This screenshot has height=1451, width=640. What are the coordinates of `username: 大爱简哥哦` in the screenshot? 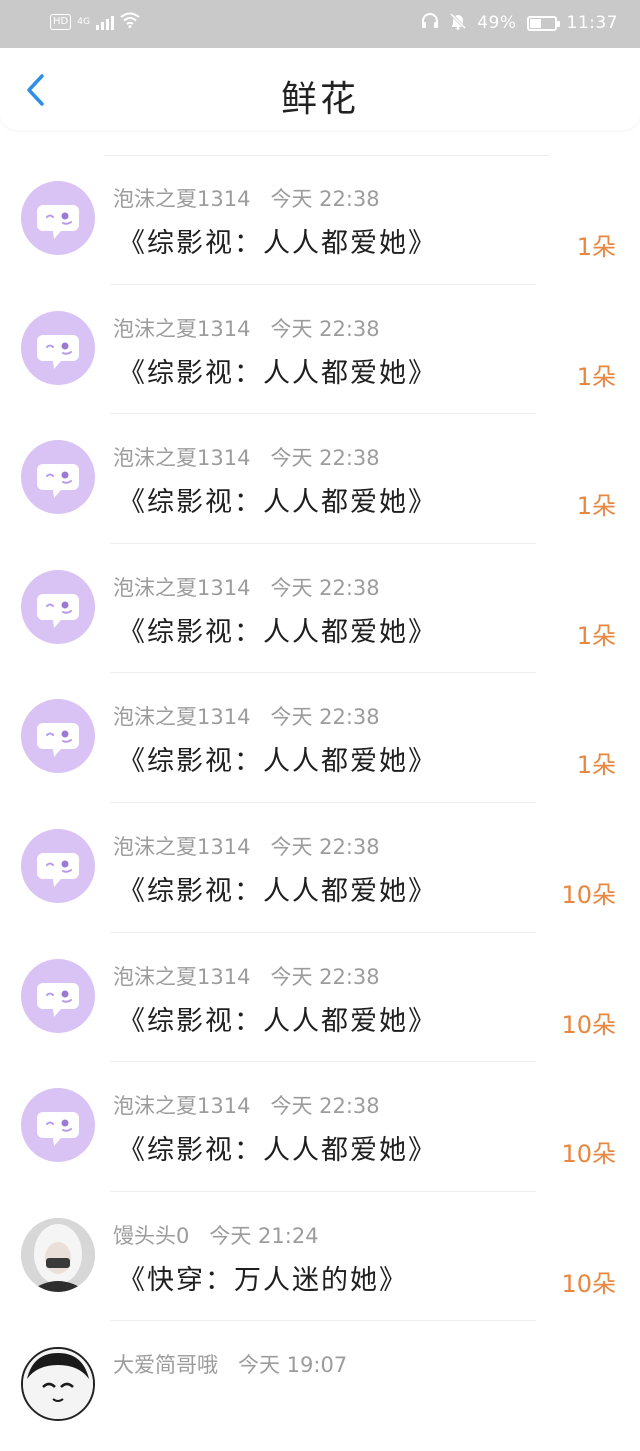 It's located at (165, 1365).